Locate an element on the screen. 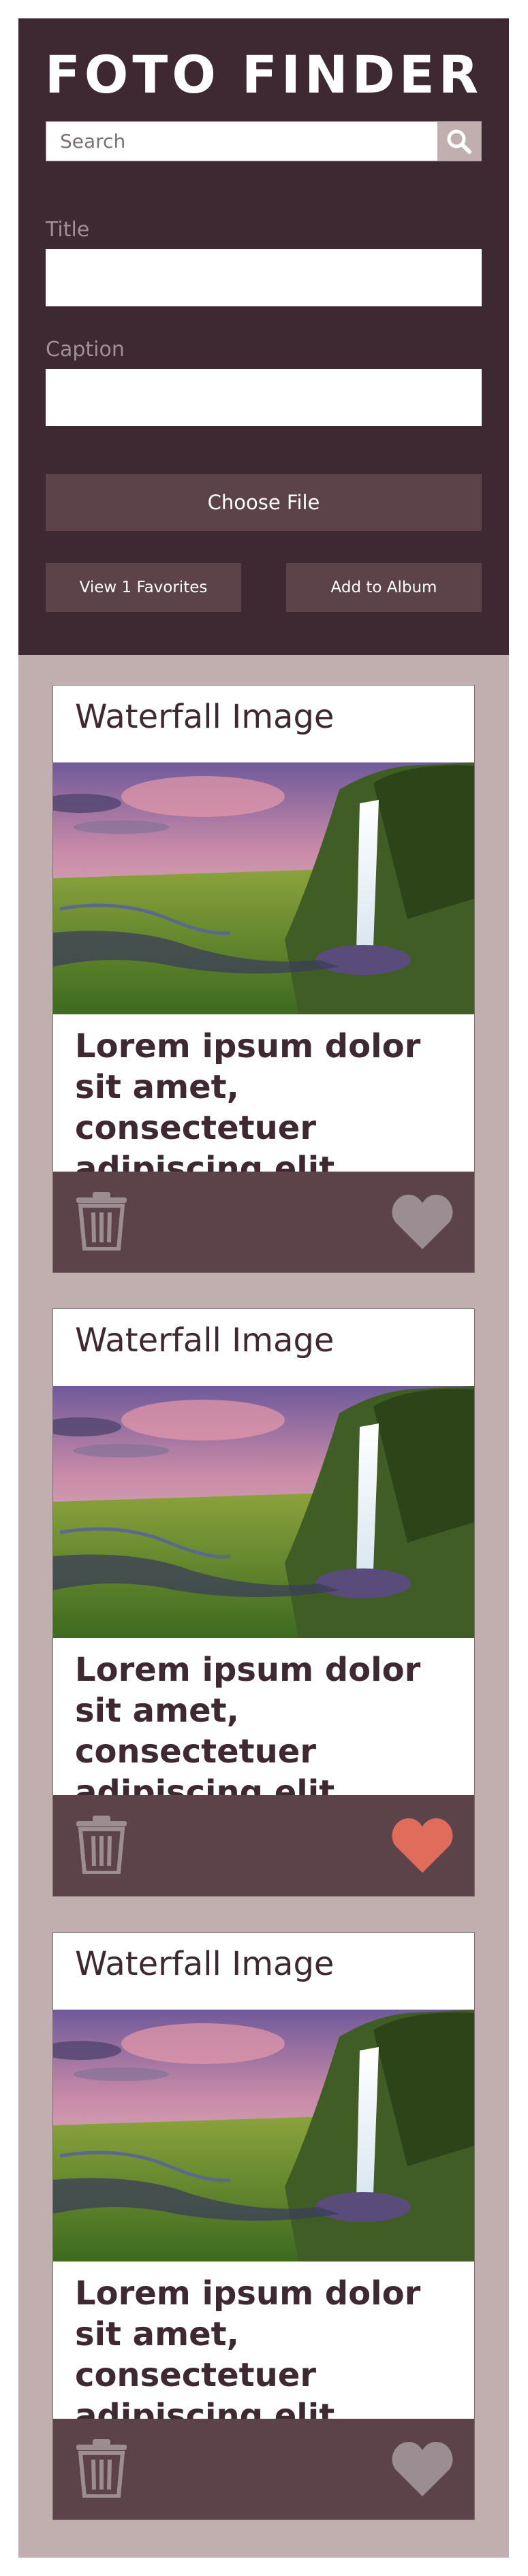 This screenshot has width=528, height=2576. search-input is located at coordinates (242, 142).